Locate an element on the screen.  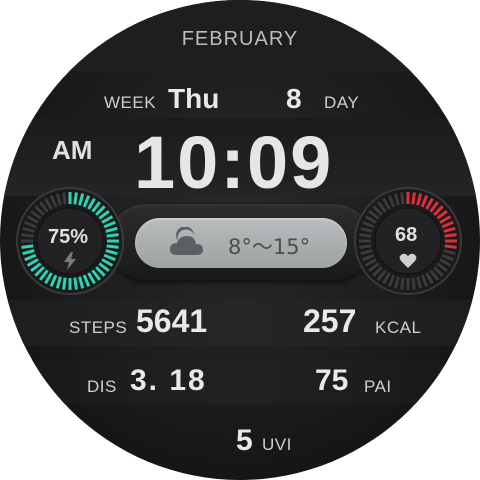
heart-rate-value: 68 is located at coordinates (406, 235).